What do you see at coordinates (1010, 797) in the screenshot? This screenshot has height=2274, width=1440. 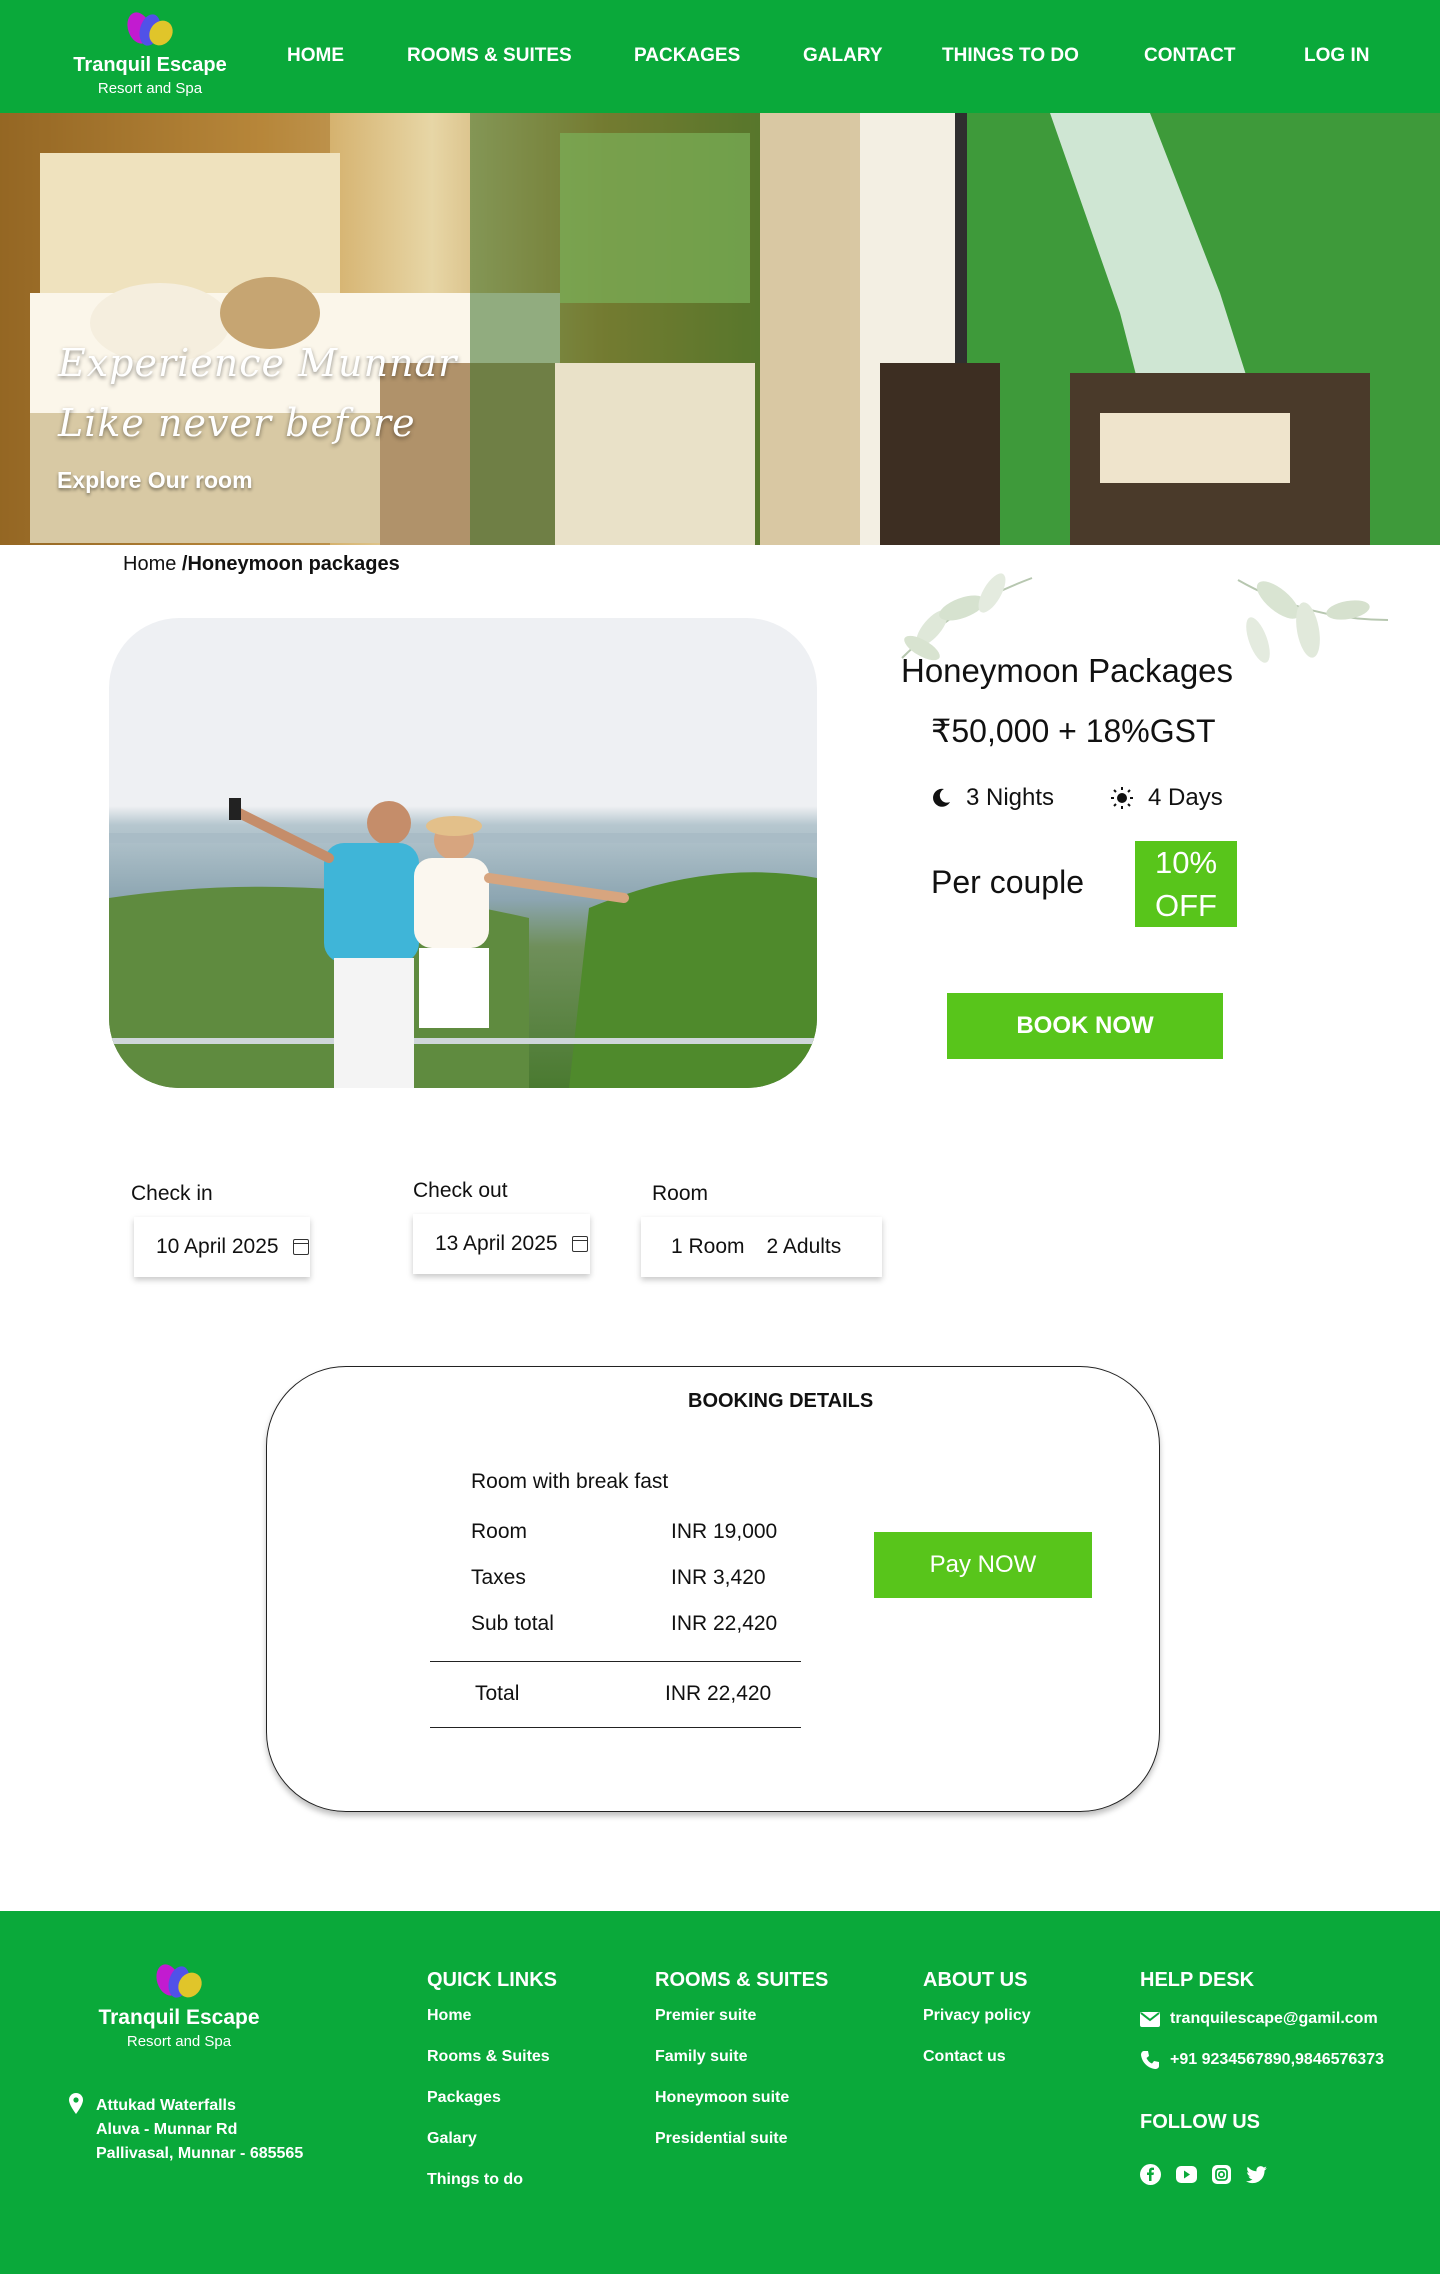 I see `nights-label: 3 Nights` at bounding box center [1010, 797].